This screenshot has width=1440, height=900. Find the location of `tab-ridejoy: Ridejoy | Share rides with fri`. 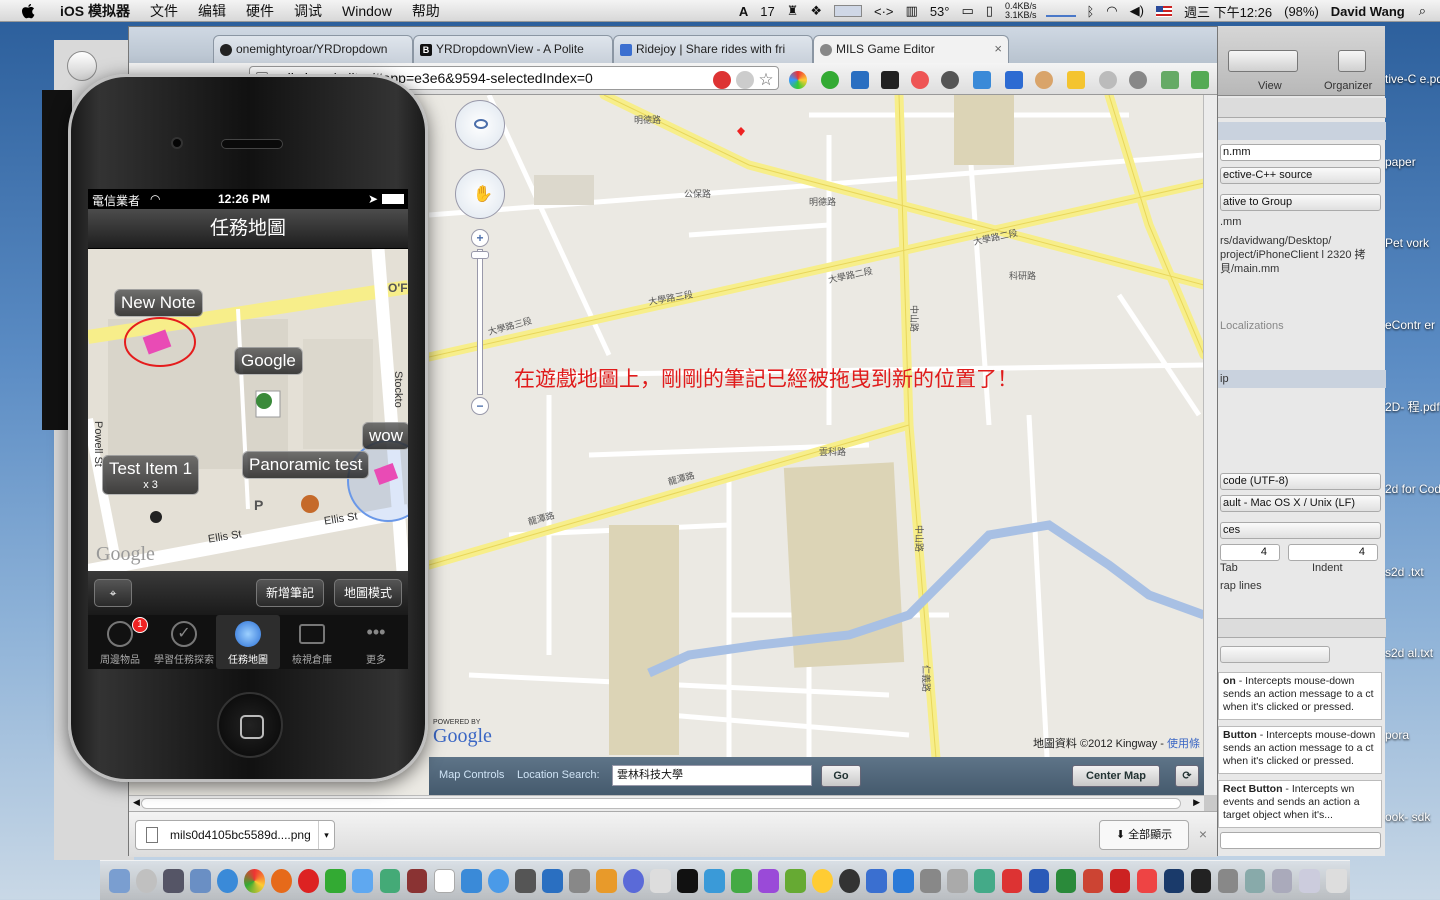

tab-ridejoy: Ridejoy | Share rides with fri is located at coordinates (713, 49).